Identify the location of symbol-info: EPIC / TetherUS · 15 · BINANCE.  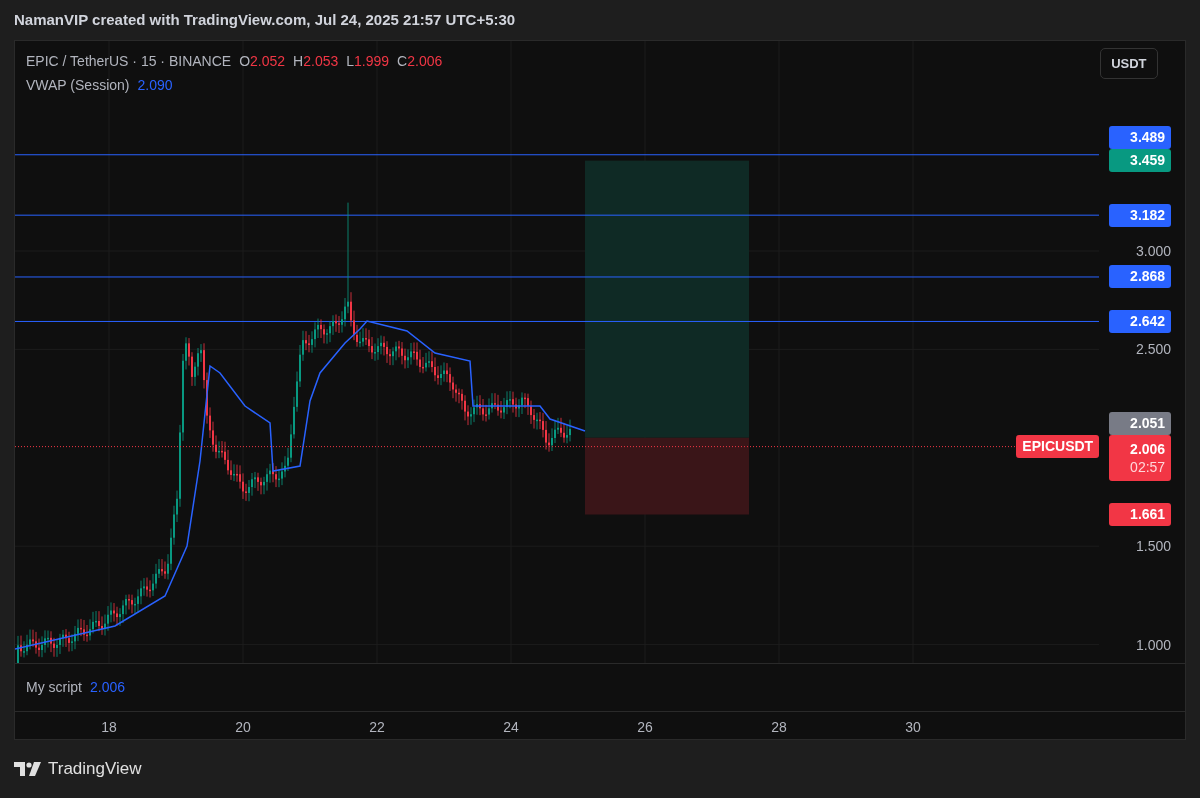
(129, 61).